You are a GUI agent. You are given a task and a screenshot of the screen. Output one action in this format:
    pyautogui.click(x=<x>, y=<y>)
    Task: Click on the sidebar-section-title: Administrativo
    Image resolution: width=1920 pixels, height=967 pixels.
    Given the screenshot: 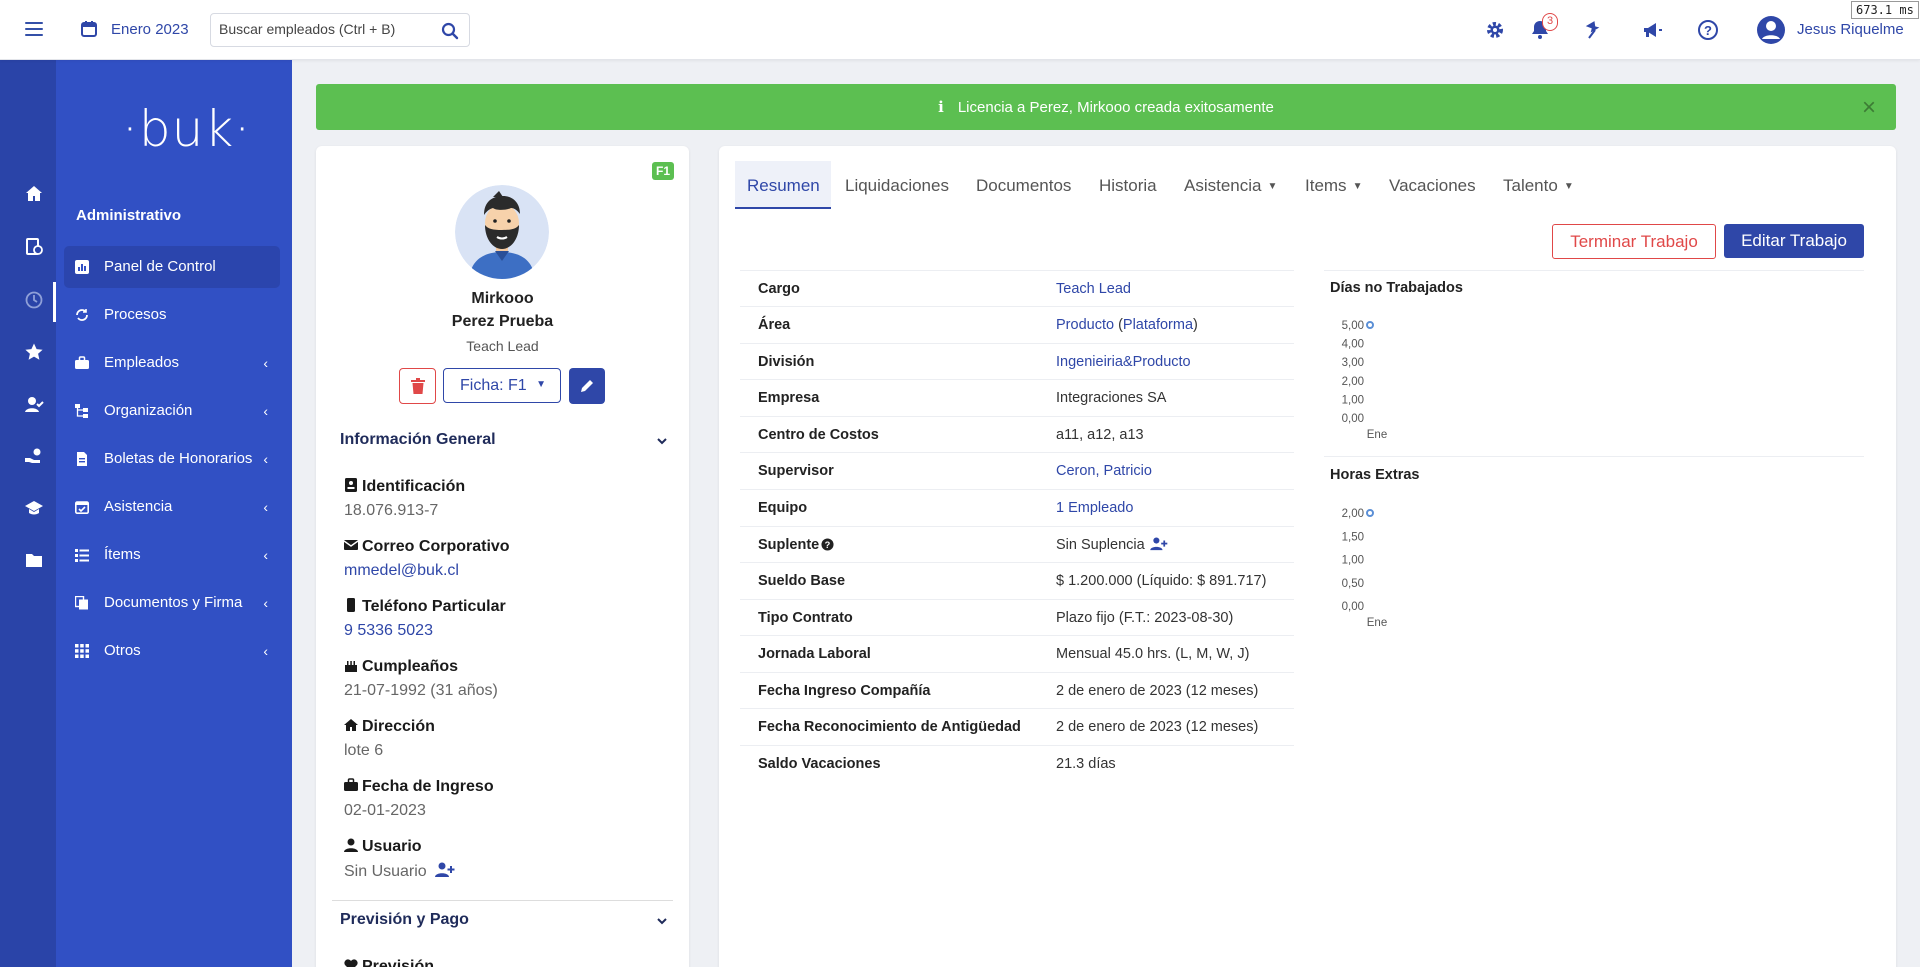 What is the action you would take?
    pyautogui.click(x=129, y=215)
    